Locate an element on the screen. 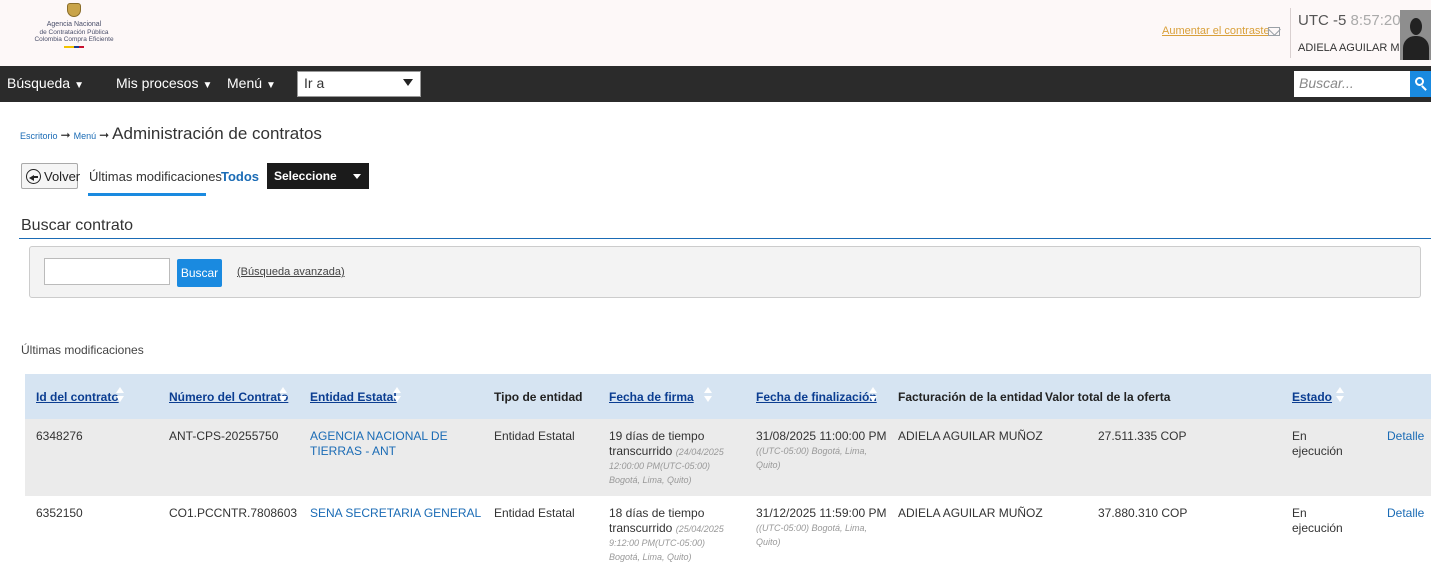  section-divider is located at coordinates (725, 238).